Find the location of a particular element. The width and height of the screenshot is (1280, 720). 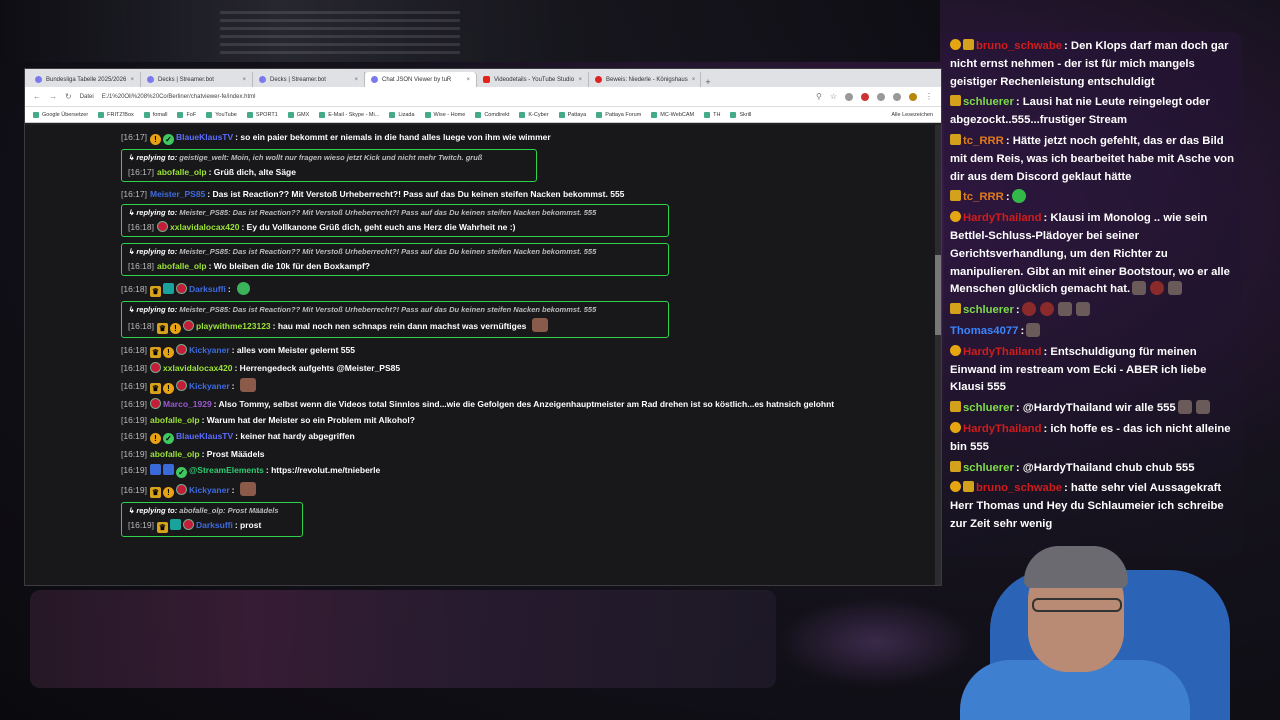

username: Meister_PS85 is located at coordinates (177, 194).